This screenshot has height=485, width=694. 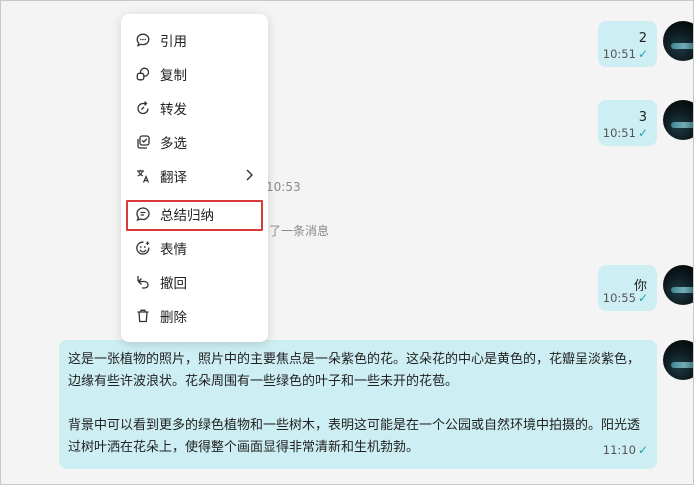 I want to click on message-meta: 11:10 ✓, so click(x=625, y=450).